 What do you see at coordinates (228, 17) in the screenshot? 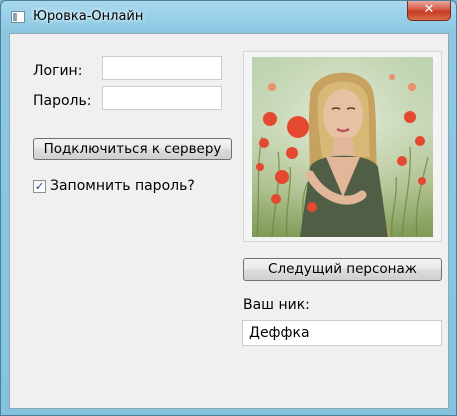
I see `title-bar: Юровка-Онлайн ✕` at bounding box center [228, 17].